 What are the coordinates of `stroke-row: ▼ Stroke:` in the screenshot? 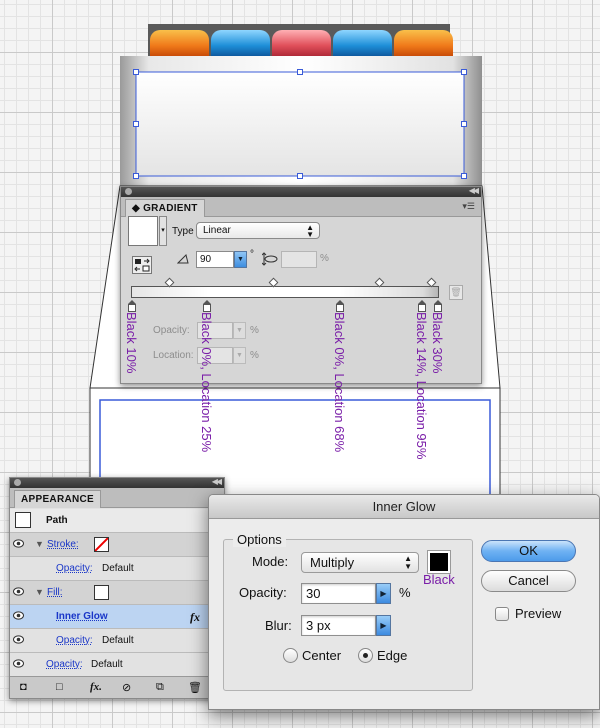 It's located at (117, 545).